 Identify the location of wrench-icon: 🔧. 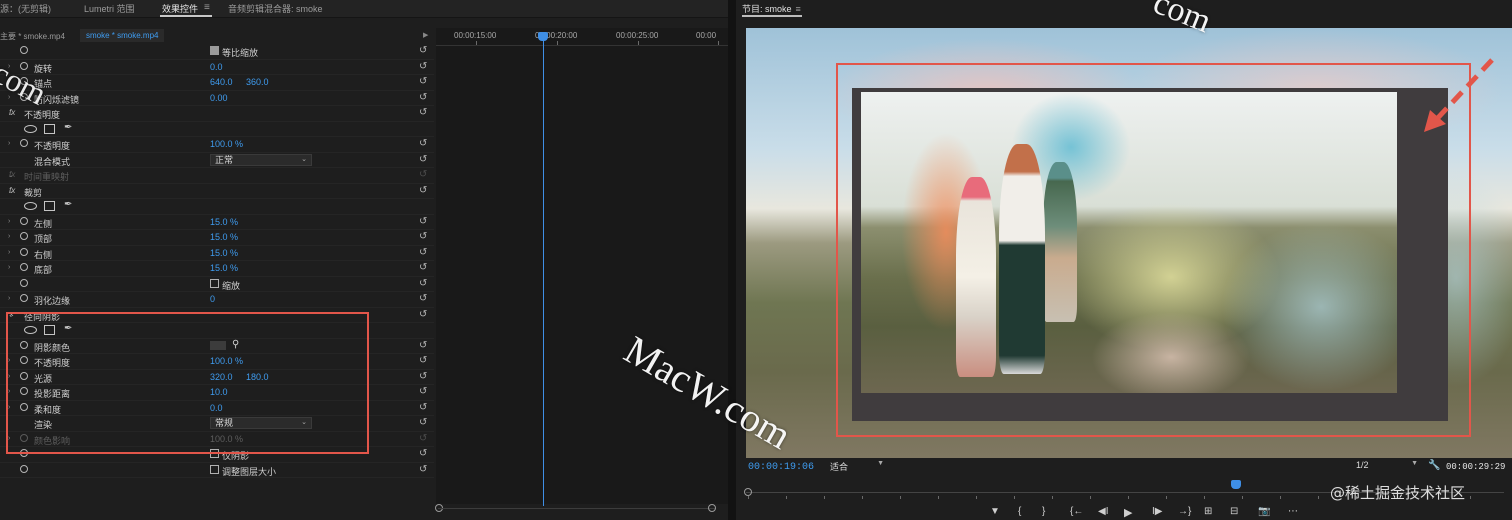
(1434, 465).